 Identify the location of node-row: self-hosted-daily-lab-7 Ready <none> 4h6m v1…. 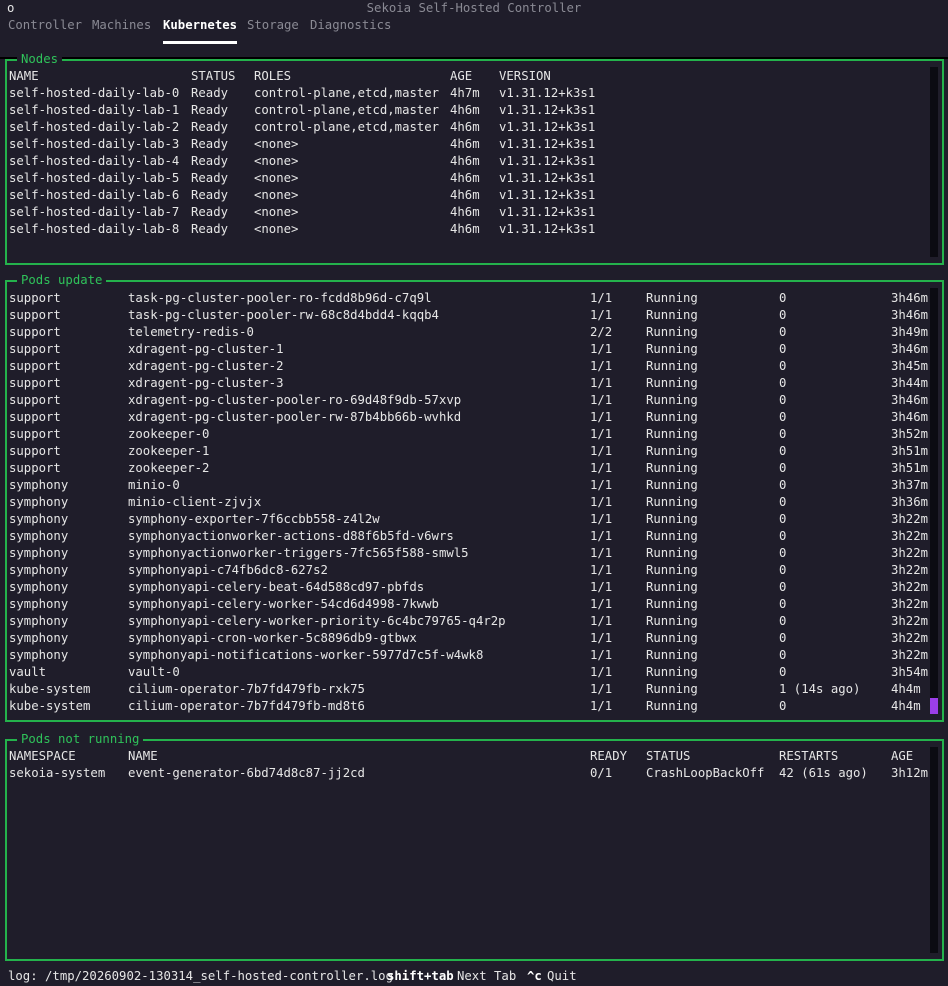
(474, 212).